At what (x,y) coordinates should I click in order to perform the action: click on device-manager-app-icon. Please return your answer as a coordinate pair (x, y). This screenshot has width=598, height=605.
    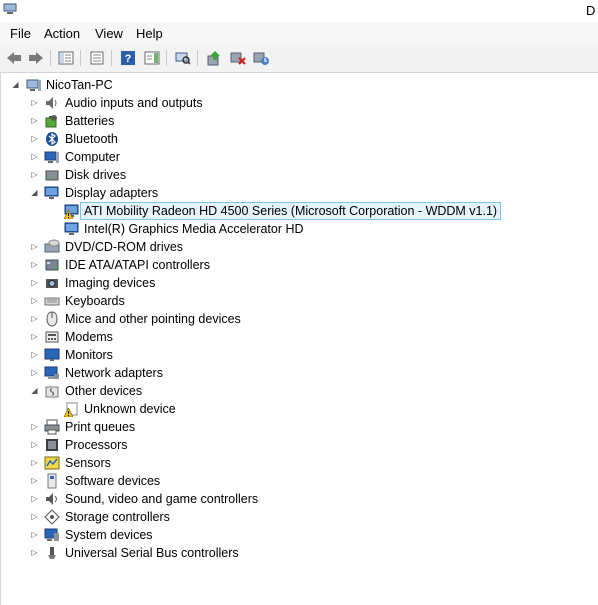
    Looking at the image, I should click on (10, 9).